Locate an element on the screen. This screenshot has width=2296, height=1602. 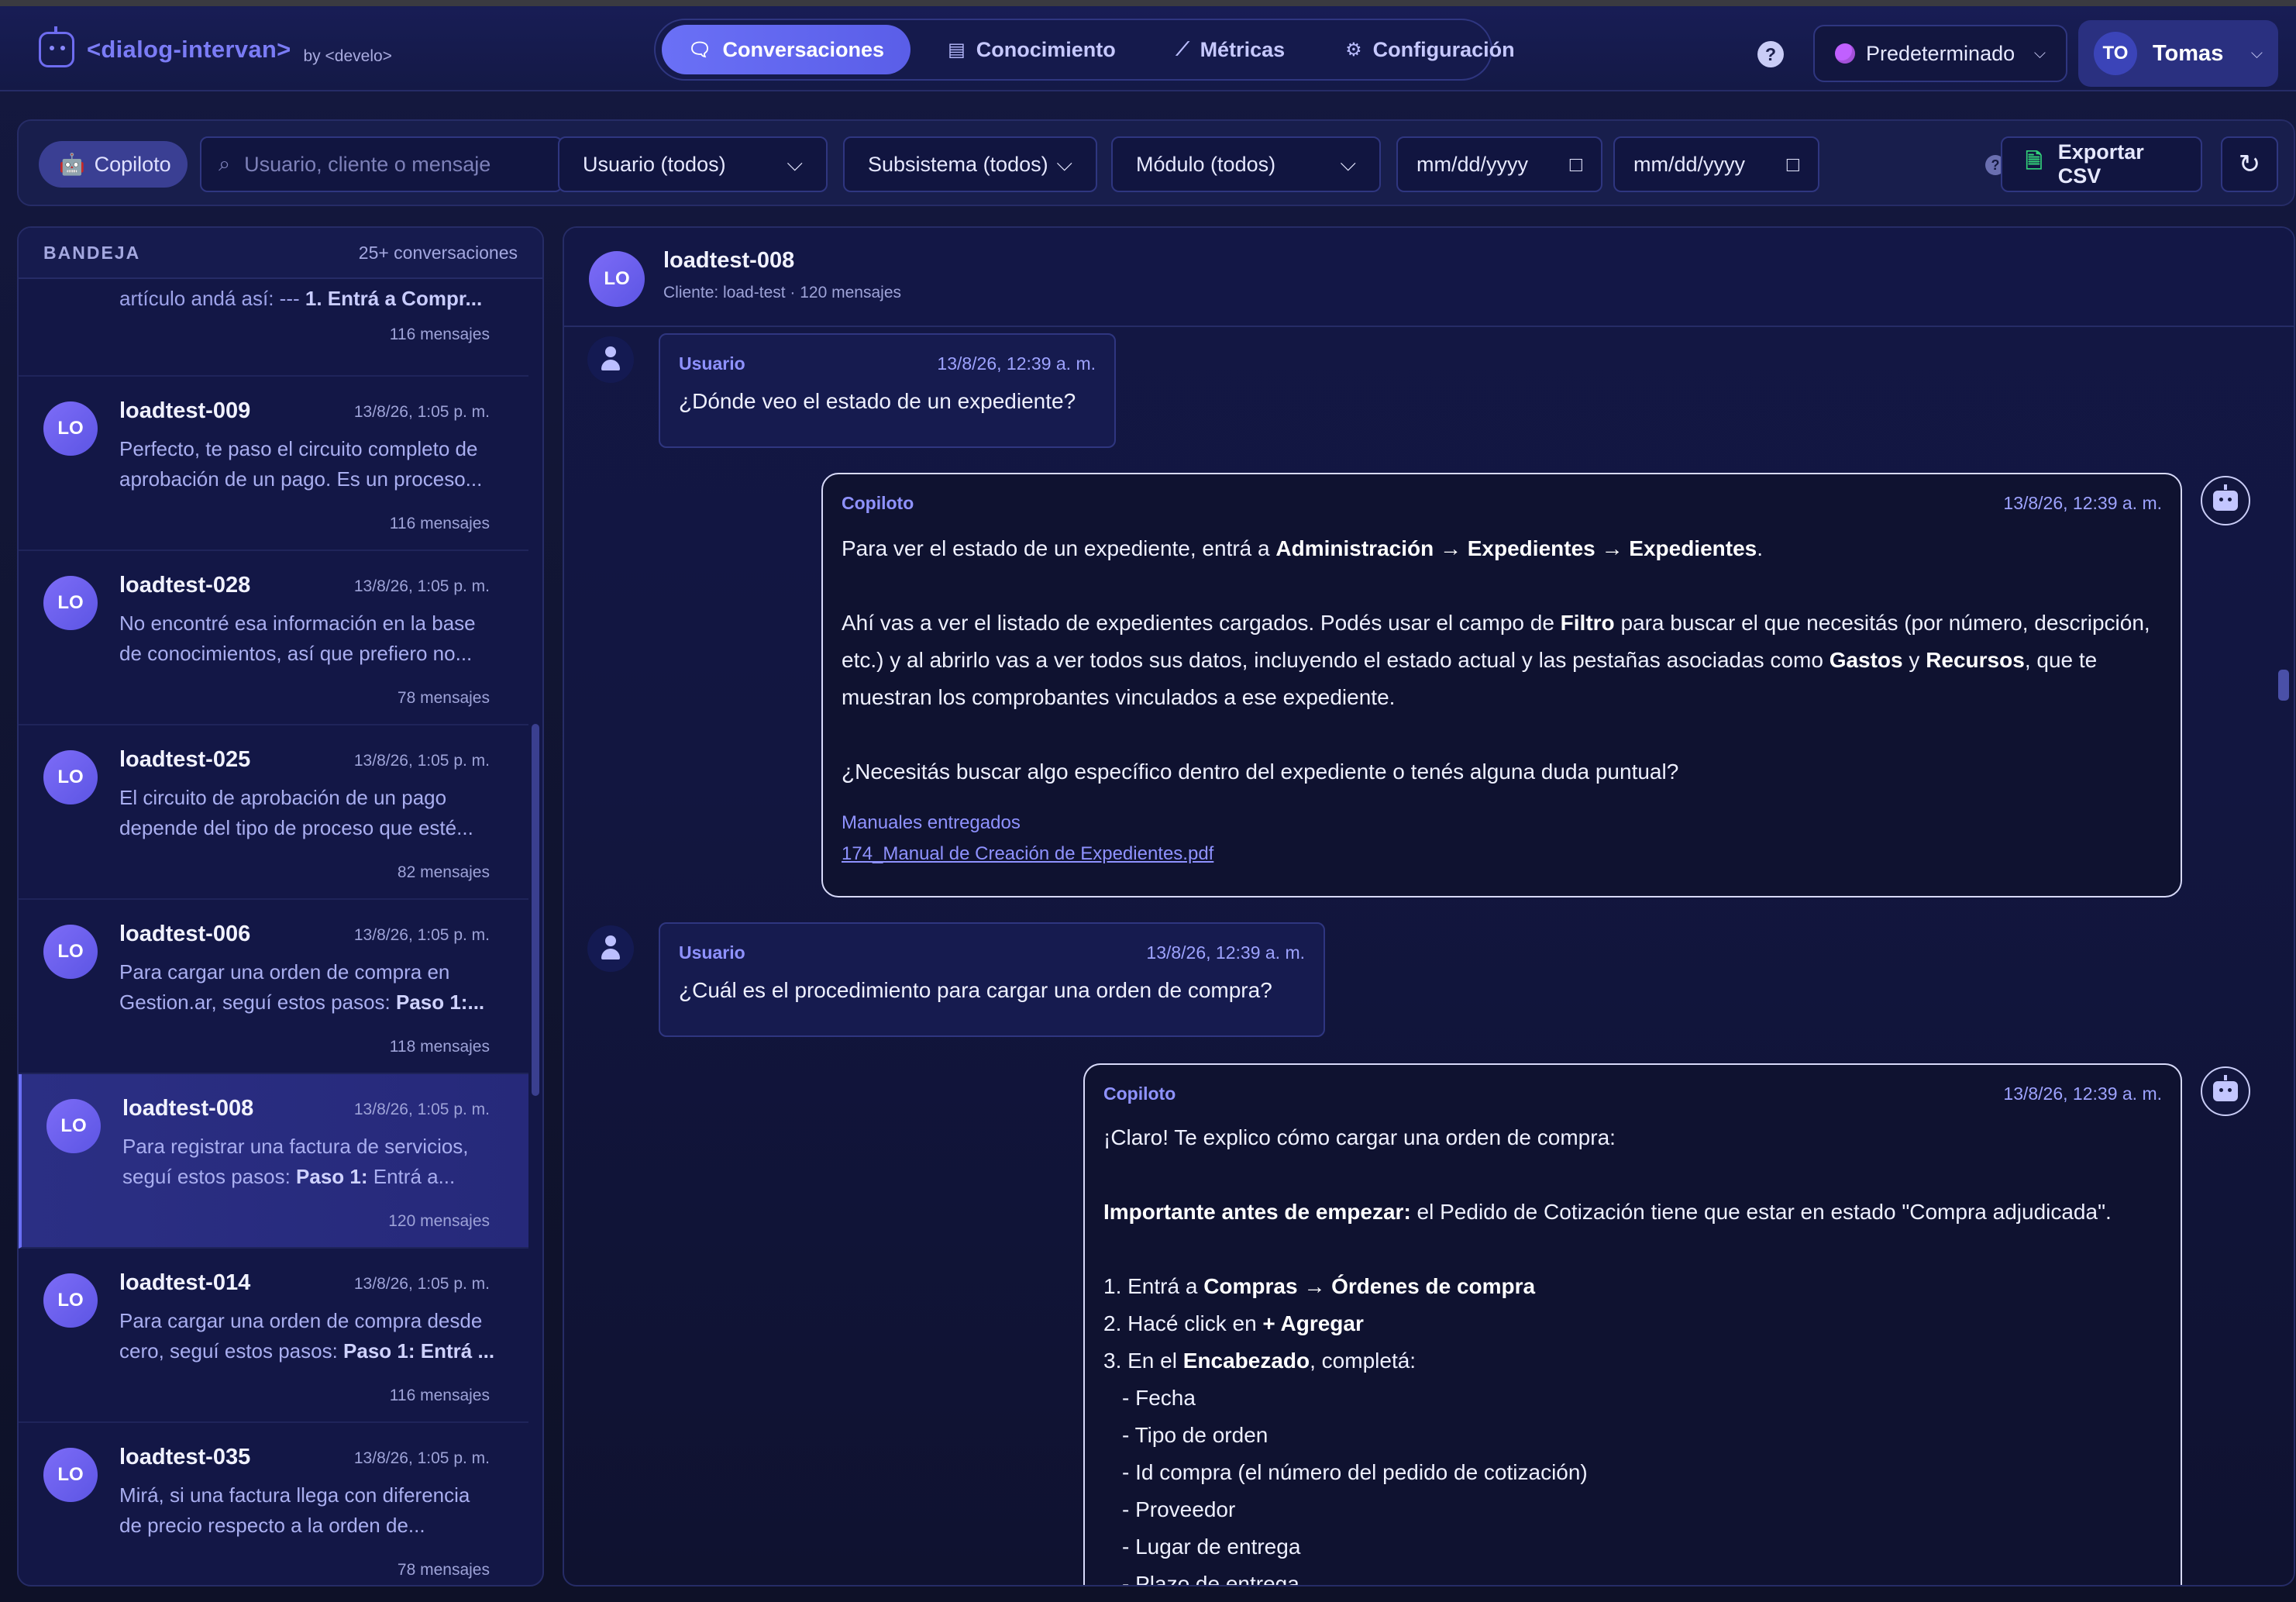
message-role: Copiloto is located at coordinates (1140, 1094).